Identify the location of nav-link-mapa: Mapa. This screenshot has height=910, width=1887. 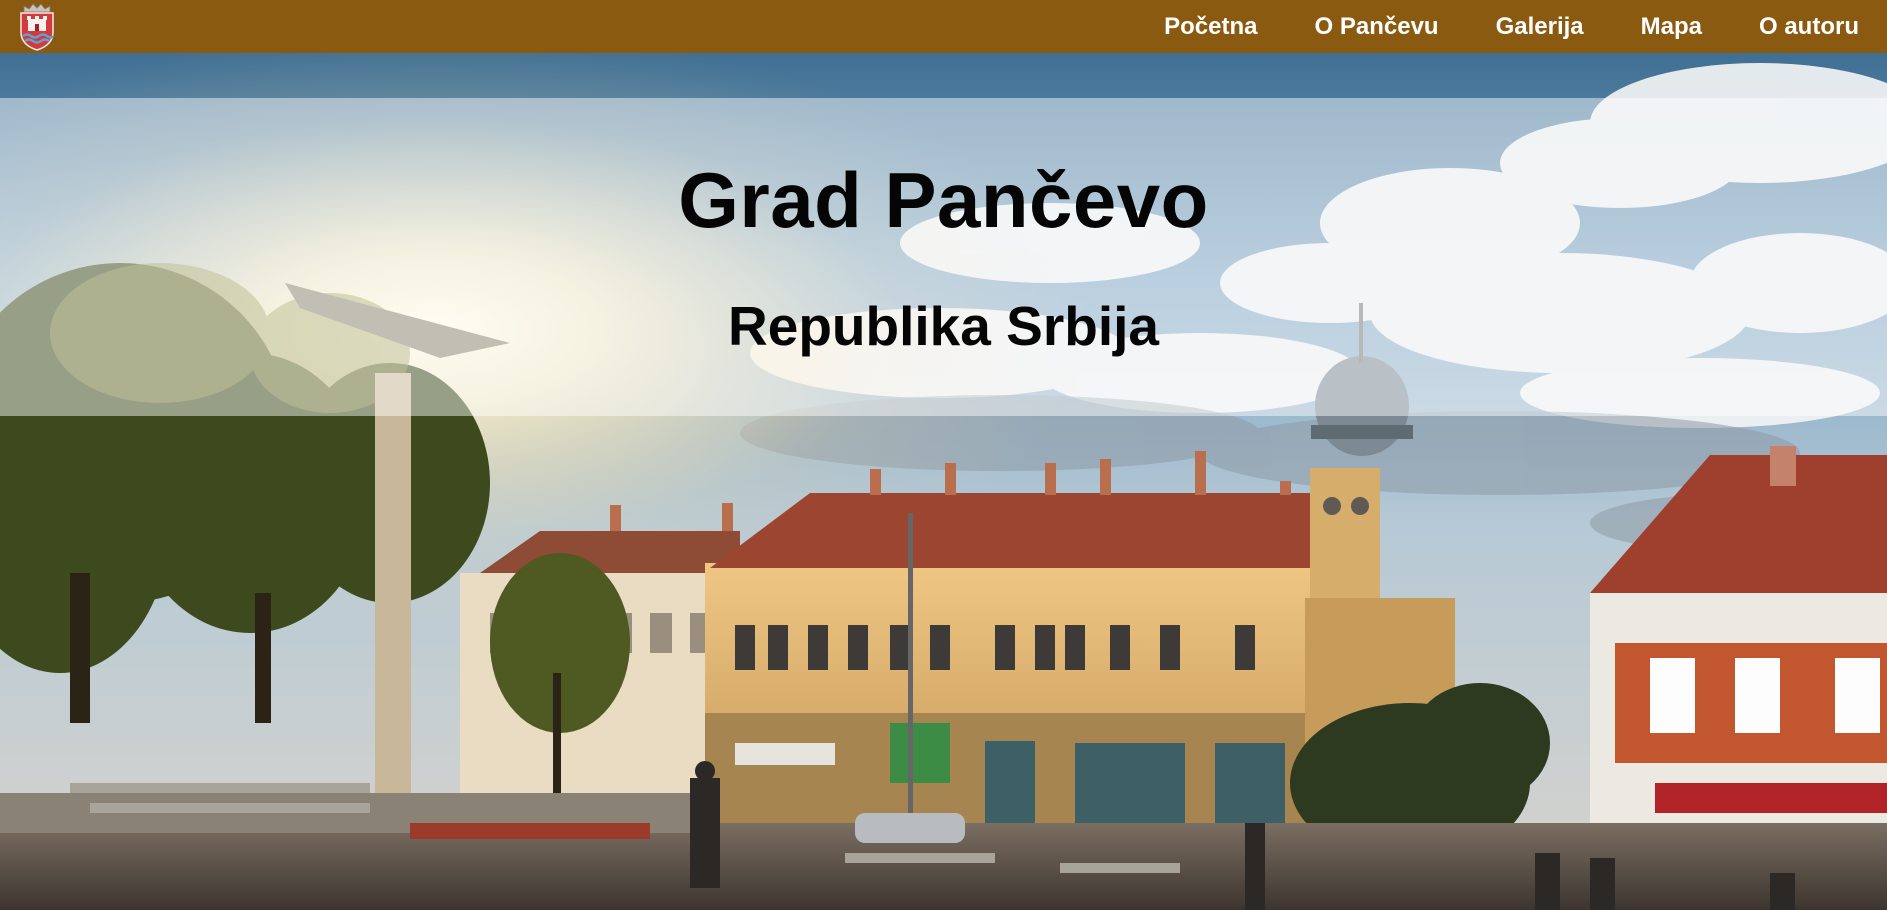
(1671, 27).